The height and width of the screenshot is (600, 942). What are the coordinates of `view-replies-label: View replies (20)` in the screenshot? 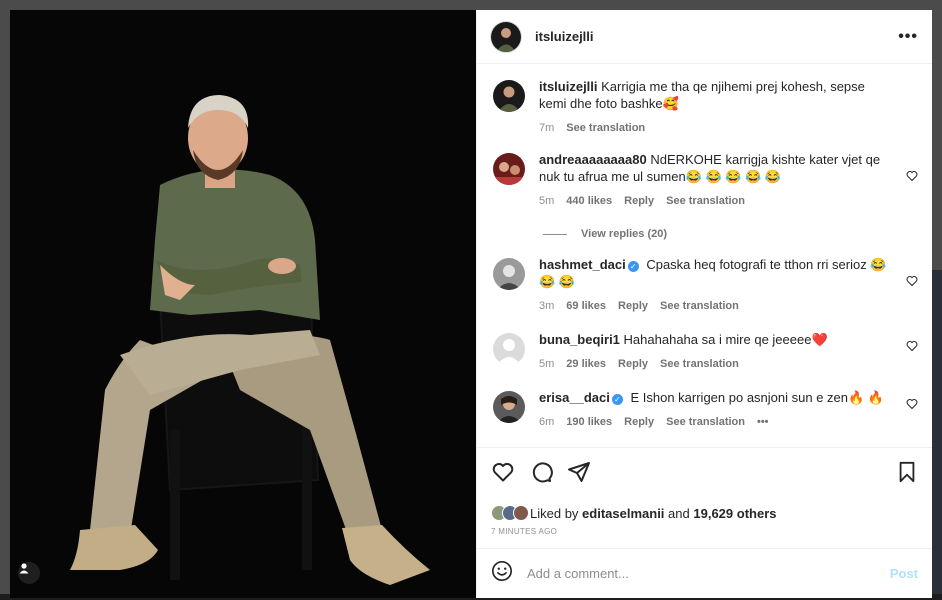 It's located at (624, 234).